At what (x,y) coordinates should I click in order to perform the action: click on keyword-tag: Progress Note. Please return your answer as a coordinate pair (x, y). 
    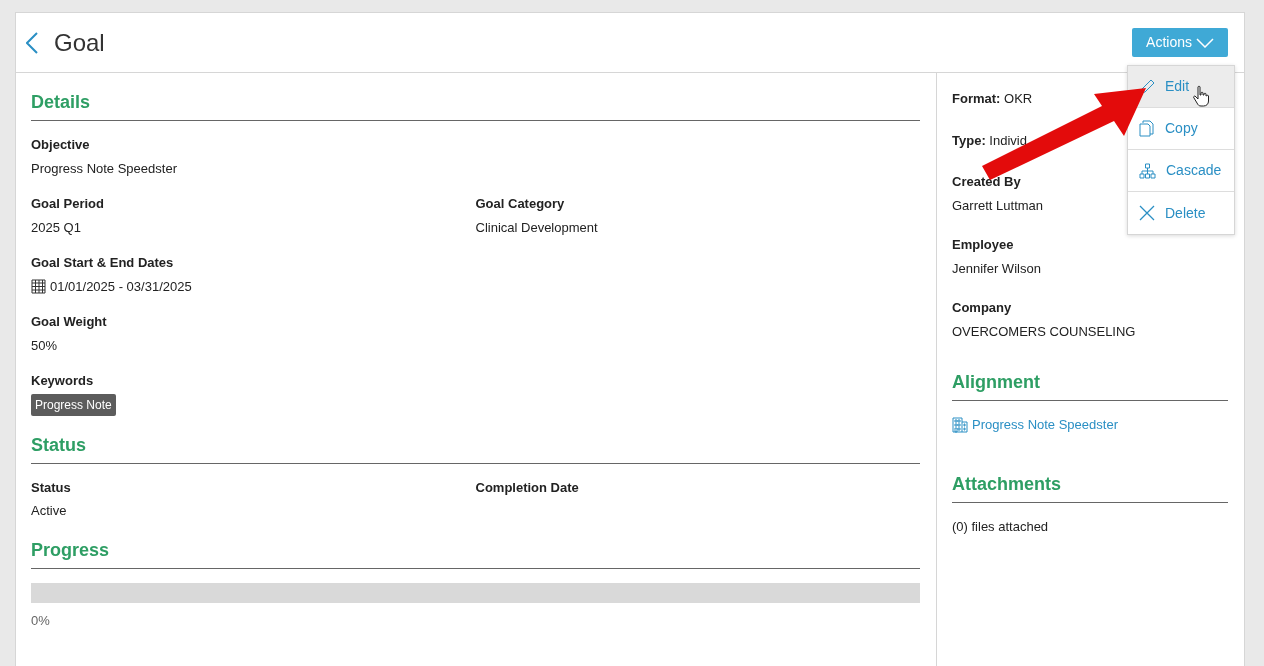
    Looking at the image, I should click on (73, 404).